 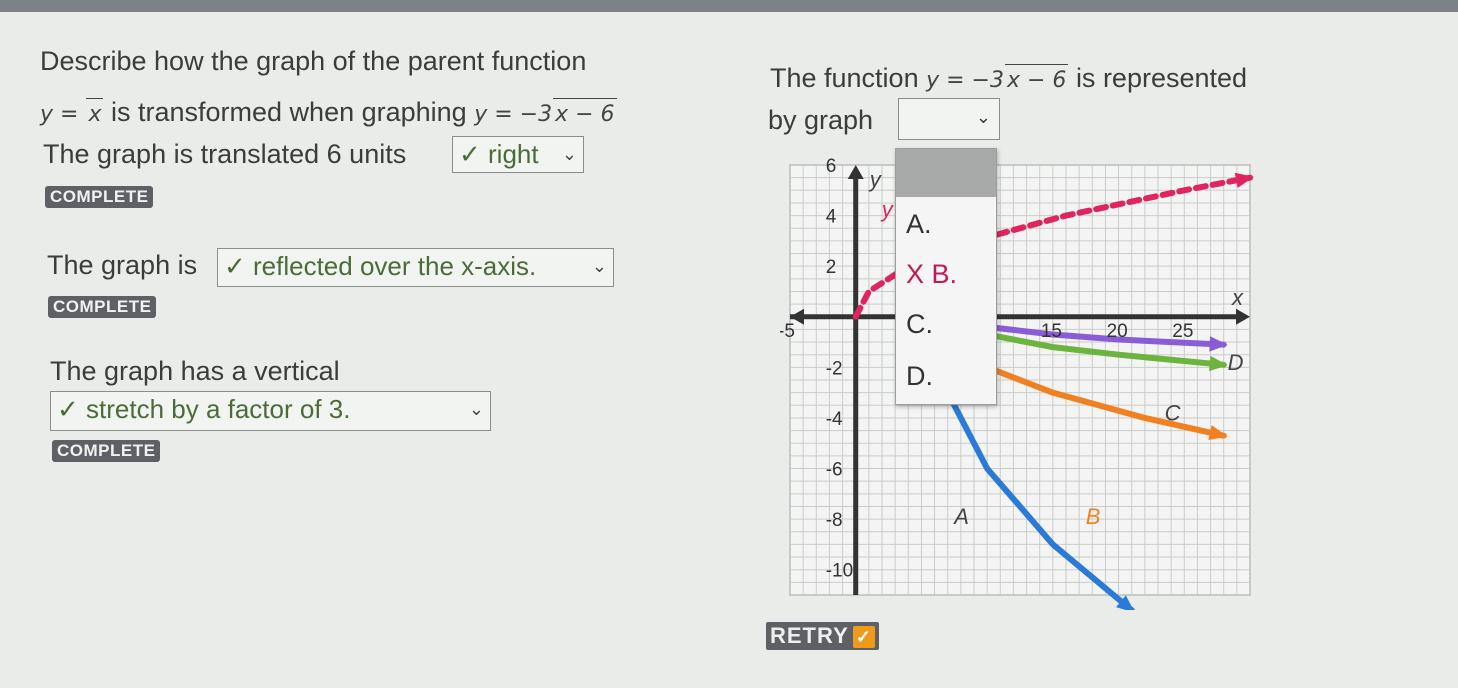 What do you see at coordinates (1173, 412) in the screenshot?
I see `curve-label-c: C` at bounding box center [1173, 412].